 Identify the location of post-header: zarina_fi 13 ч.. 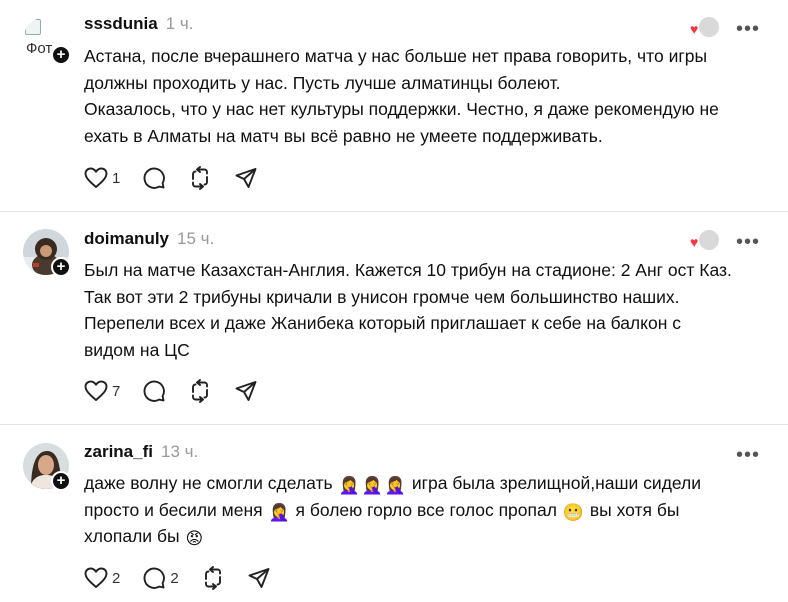
(141, 453).